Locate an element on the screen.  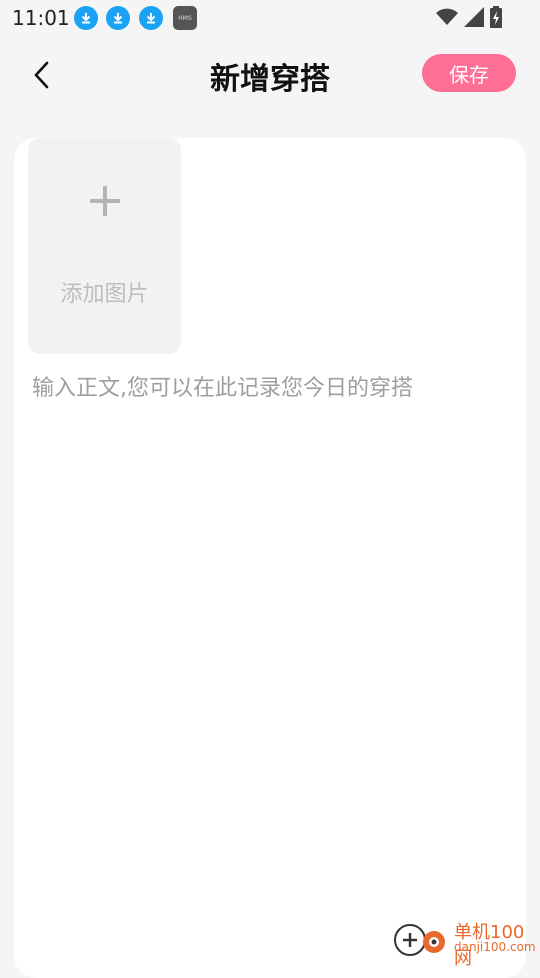
battery-icon is located at coordinates (496, 17).